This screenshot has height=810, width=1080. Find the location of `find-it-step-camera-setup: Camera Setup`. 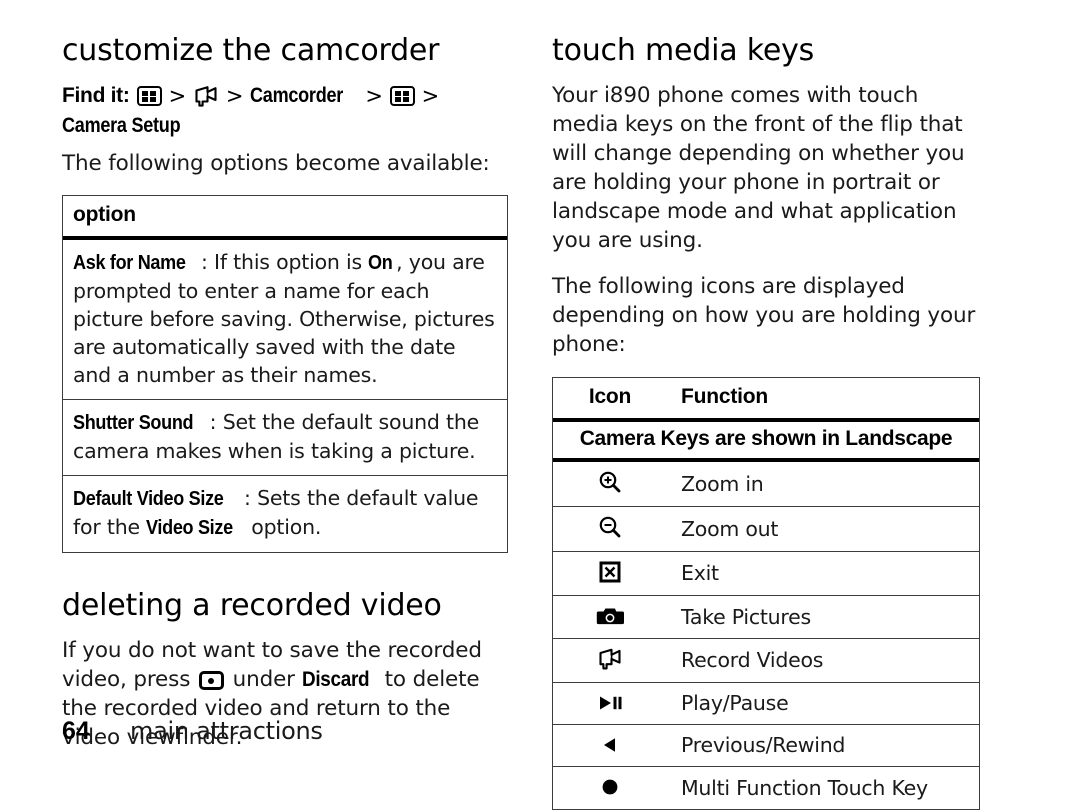

find-it-step-camera-setup: Camera Setup is located at coordinates (121, 125).